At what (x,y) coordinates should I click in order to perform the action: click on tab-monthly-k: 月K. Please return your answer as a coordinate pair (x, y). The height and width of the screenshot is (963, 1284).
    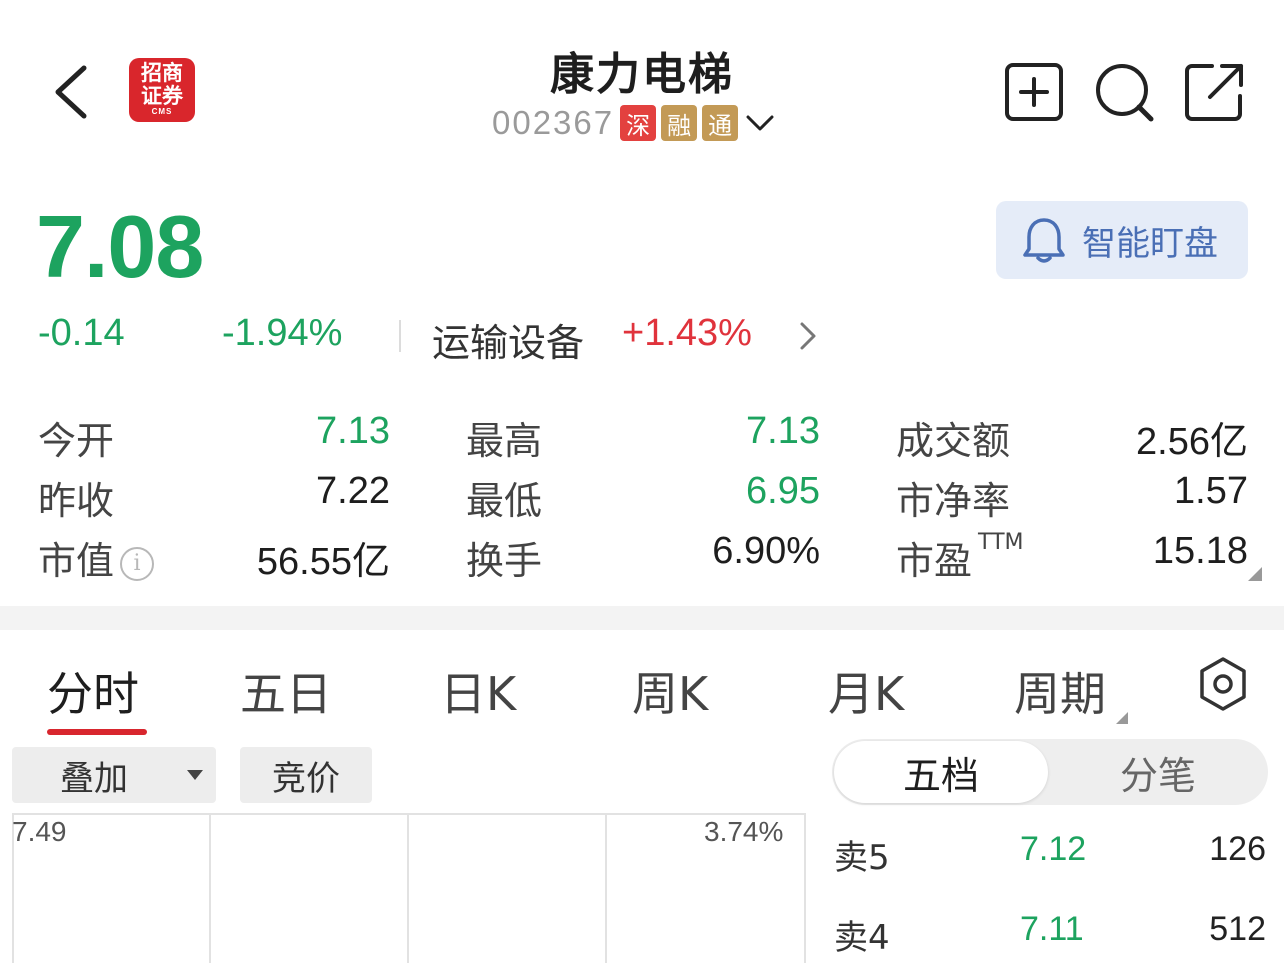
    Looking at the image, I should click on (866, 691).